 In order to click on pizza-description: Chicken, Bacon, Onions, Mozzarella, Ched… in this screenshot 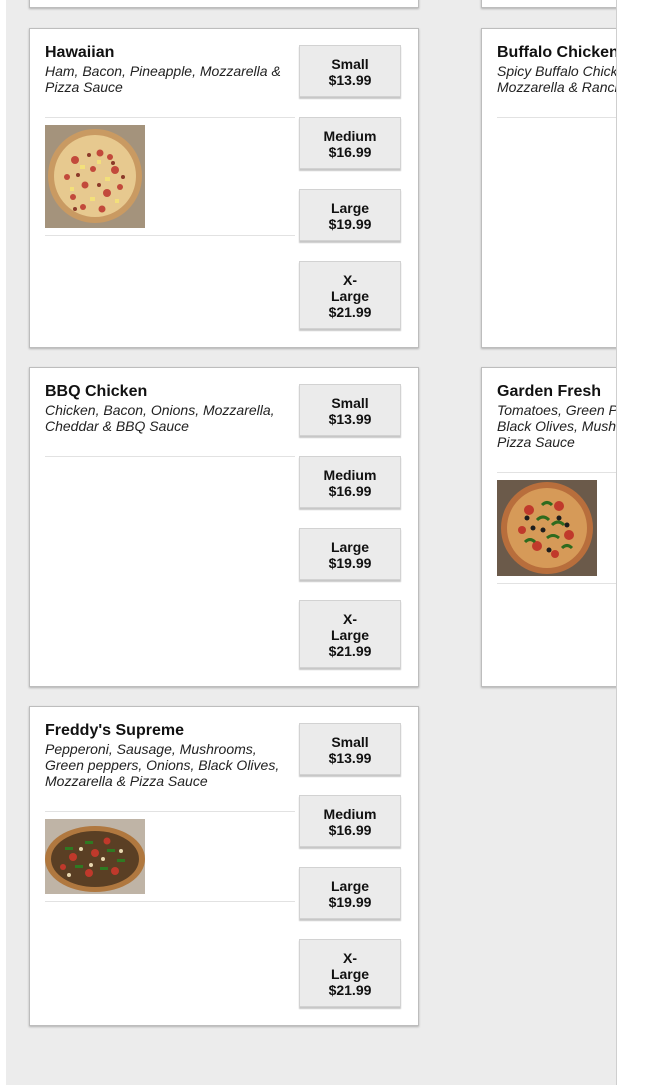, I will do `click(160, 418)`.